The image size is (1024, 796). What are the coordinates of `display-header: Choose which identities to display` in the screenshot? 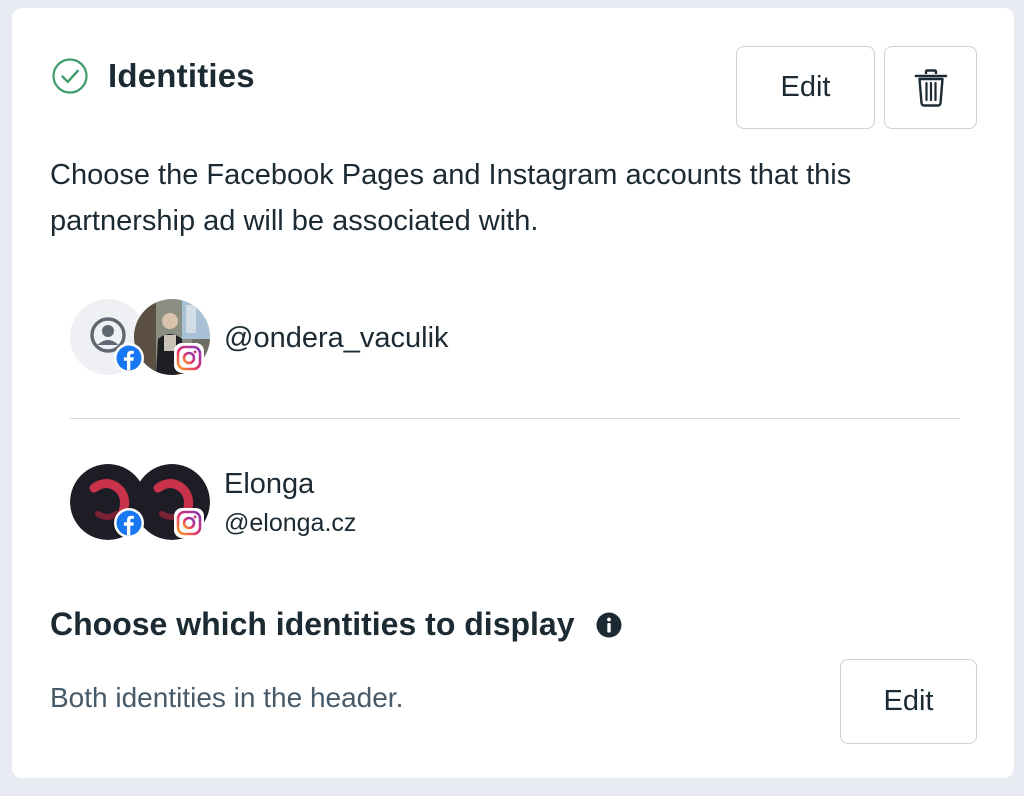 It's located at (336, 624).